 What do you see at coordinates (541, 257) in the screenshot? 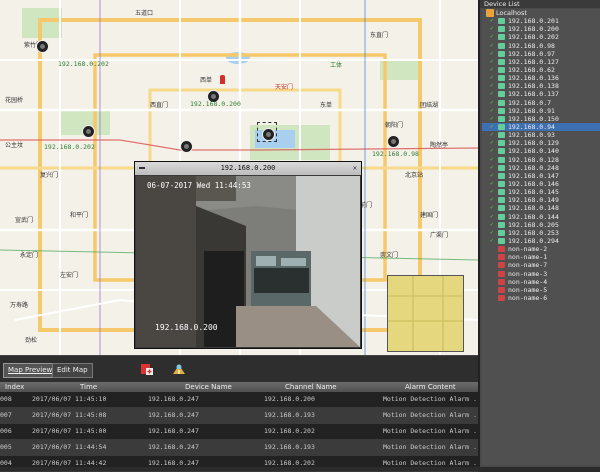
I see `device-tree-item: non-name-1` at bounding box center [541, 257].